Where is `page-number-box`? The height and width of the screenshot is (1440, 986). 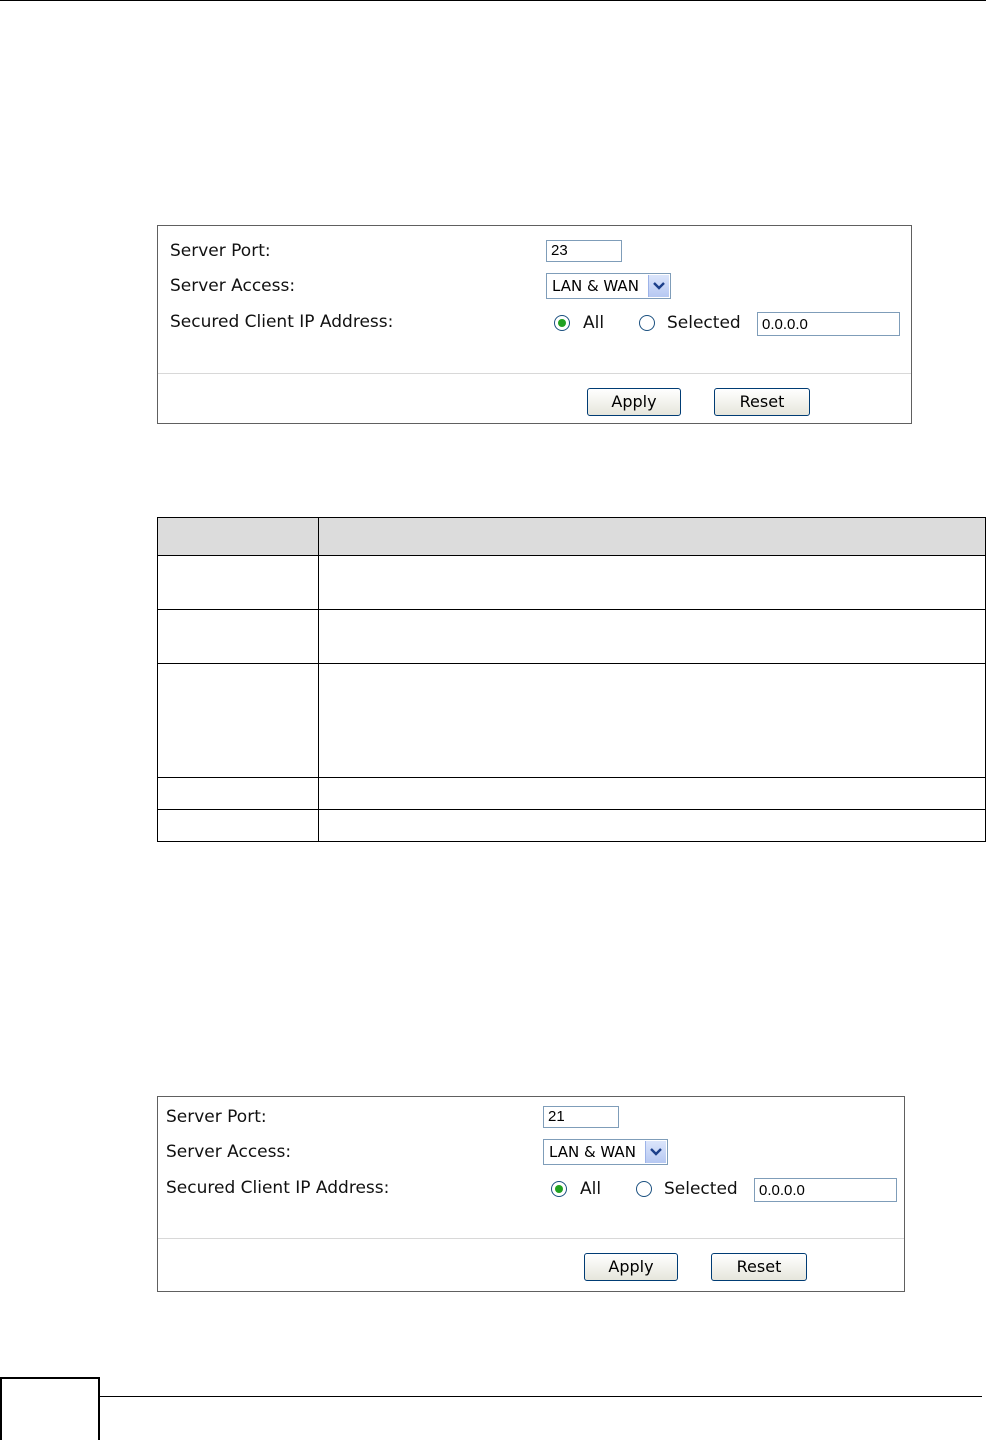 page-number-box is located at coordinates (50, 1408).